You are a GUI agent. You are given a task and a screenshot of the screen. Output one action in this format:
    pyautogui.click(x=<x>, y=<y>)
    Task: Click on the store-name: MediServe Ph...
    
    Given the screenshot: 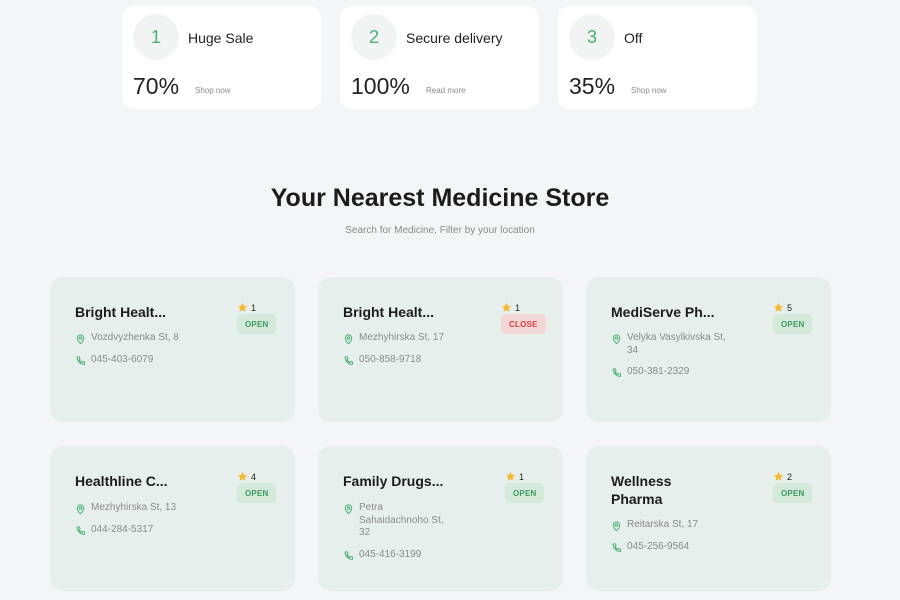 What is the action you would take?
    pyautogui.click(x=663, y=312)
    